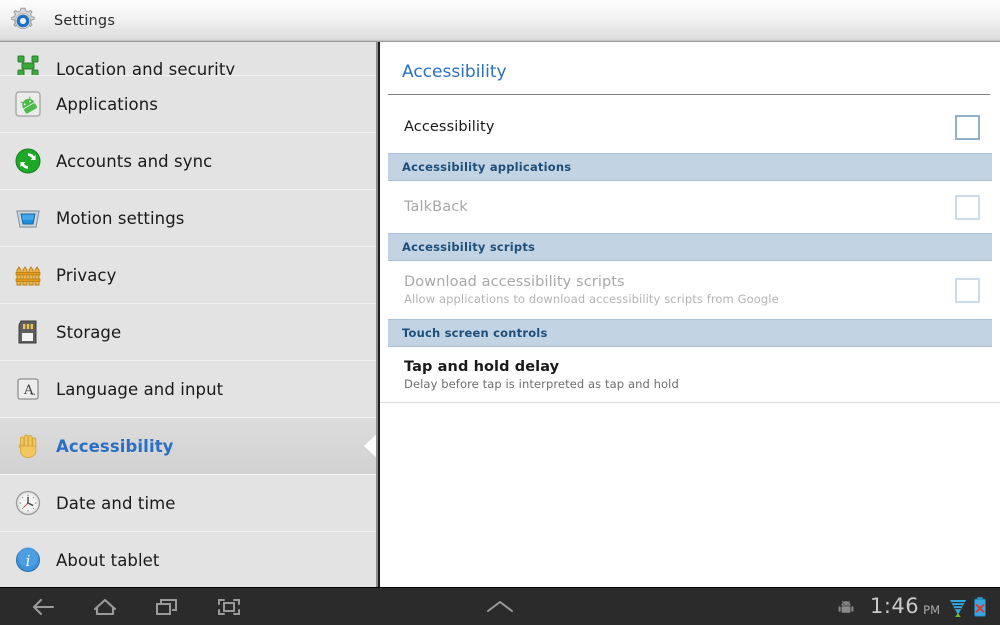  What do you see at coordinates (967, 207) in the screenshot?
I see `talkback-checkbox` at bounding box center [967, 207].